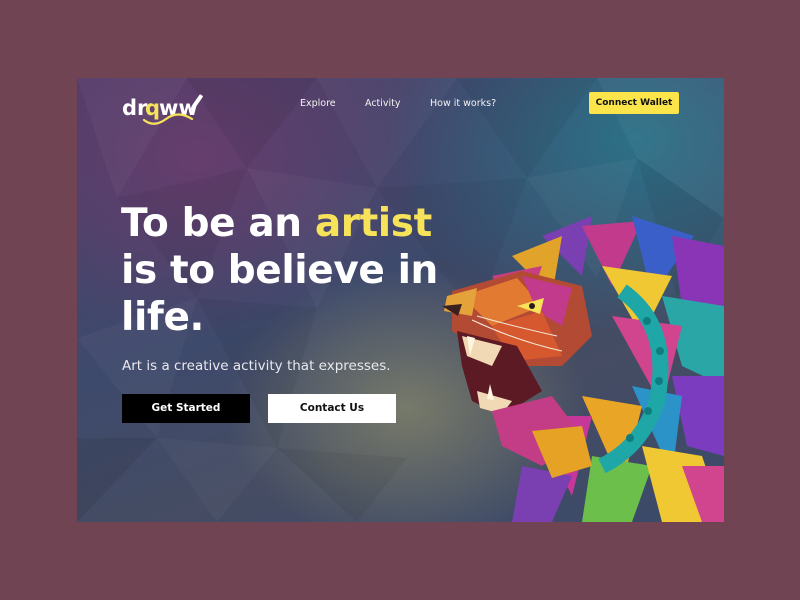  I want to click on nav-how-it-works: How it works?, so click(463, 103).